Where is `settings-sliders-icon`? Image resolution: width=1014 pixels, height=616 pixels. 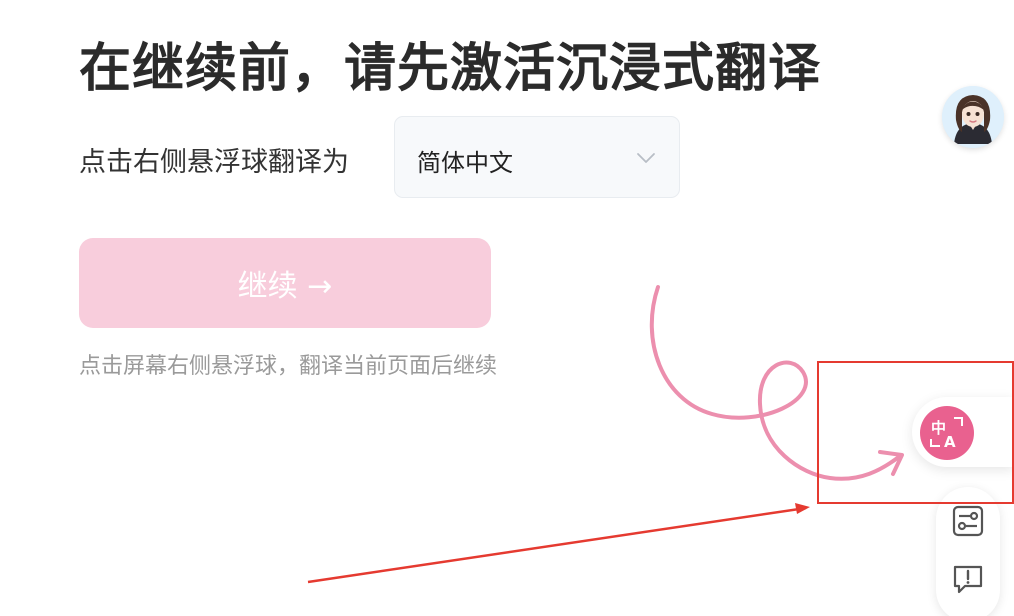 settings-sliders-icon is located at coordinates (968, 521).